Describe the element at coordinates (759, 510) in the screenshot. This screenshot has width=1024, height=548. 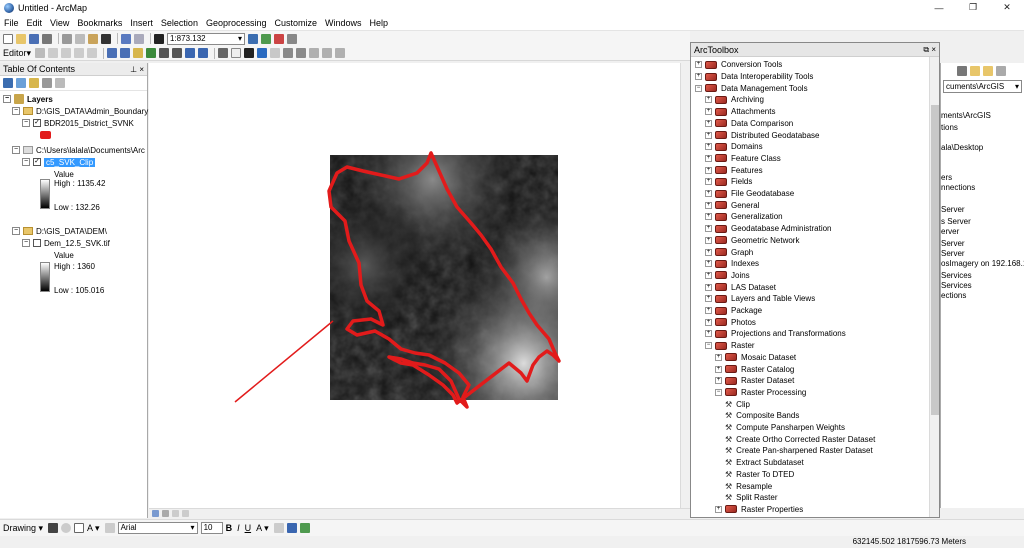
I see `toolbox-item: + Raster Properties` at that location.